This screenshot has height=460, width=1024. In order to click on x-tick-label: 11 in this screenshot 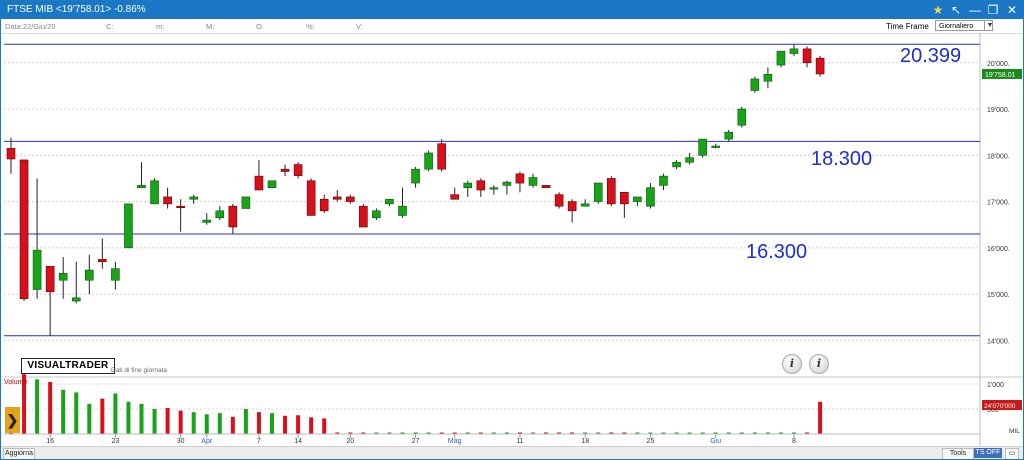, I will do `click(519, 441)`.